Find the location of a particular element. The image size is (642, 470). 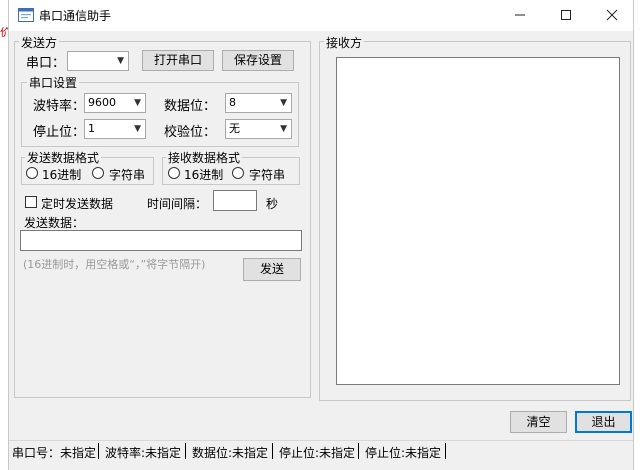

send-data-hint: (16进制时，用空格或“，”将字节隔开) is located at coordinates (114, 264).